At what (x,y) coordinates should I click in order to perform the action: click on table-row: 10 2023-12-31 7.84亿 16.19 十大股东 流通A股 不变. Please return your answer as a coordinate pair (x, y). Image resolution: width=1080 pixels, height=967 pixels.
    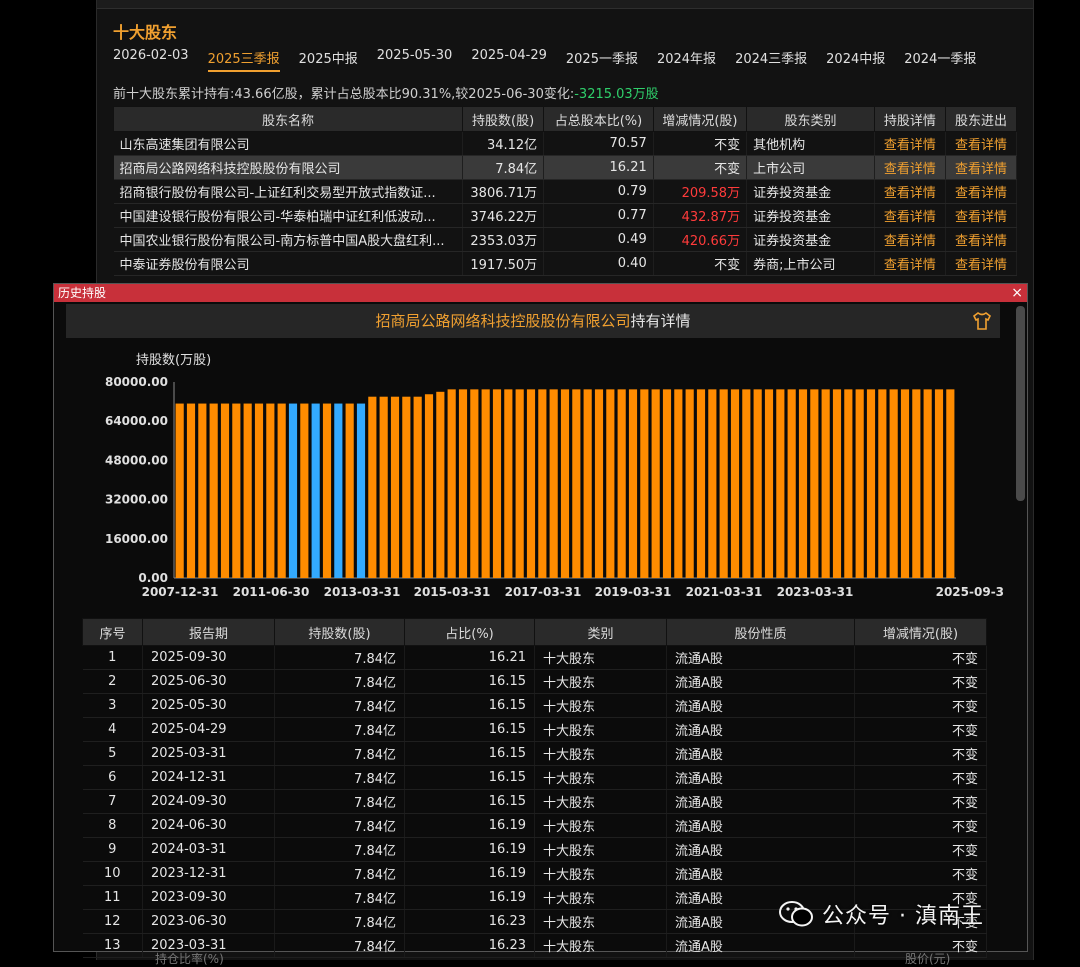
    Looking at the image, I should click on (534, 873).